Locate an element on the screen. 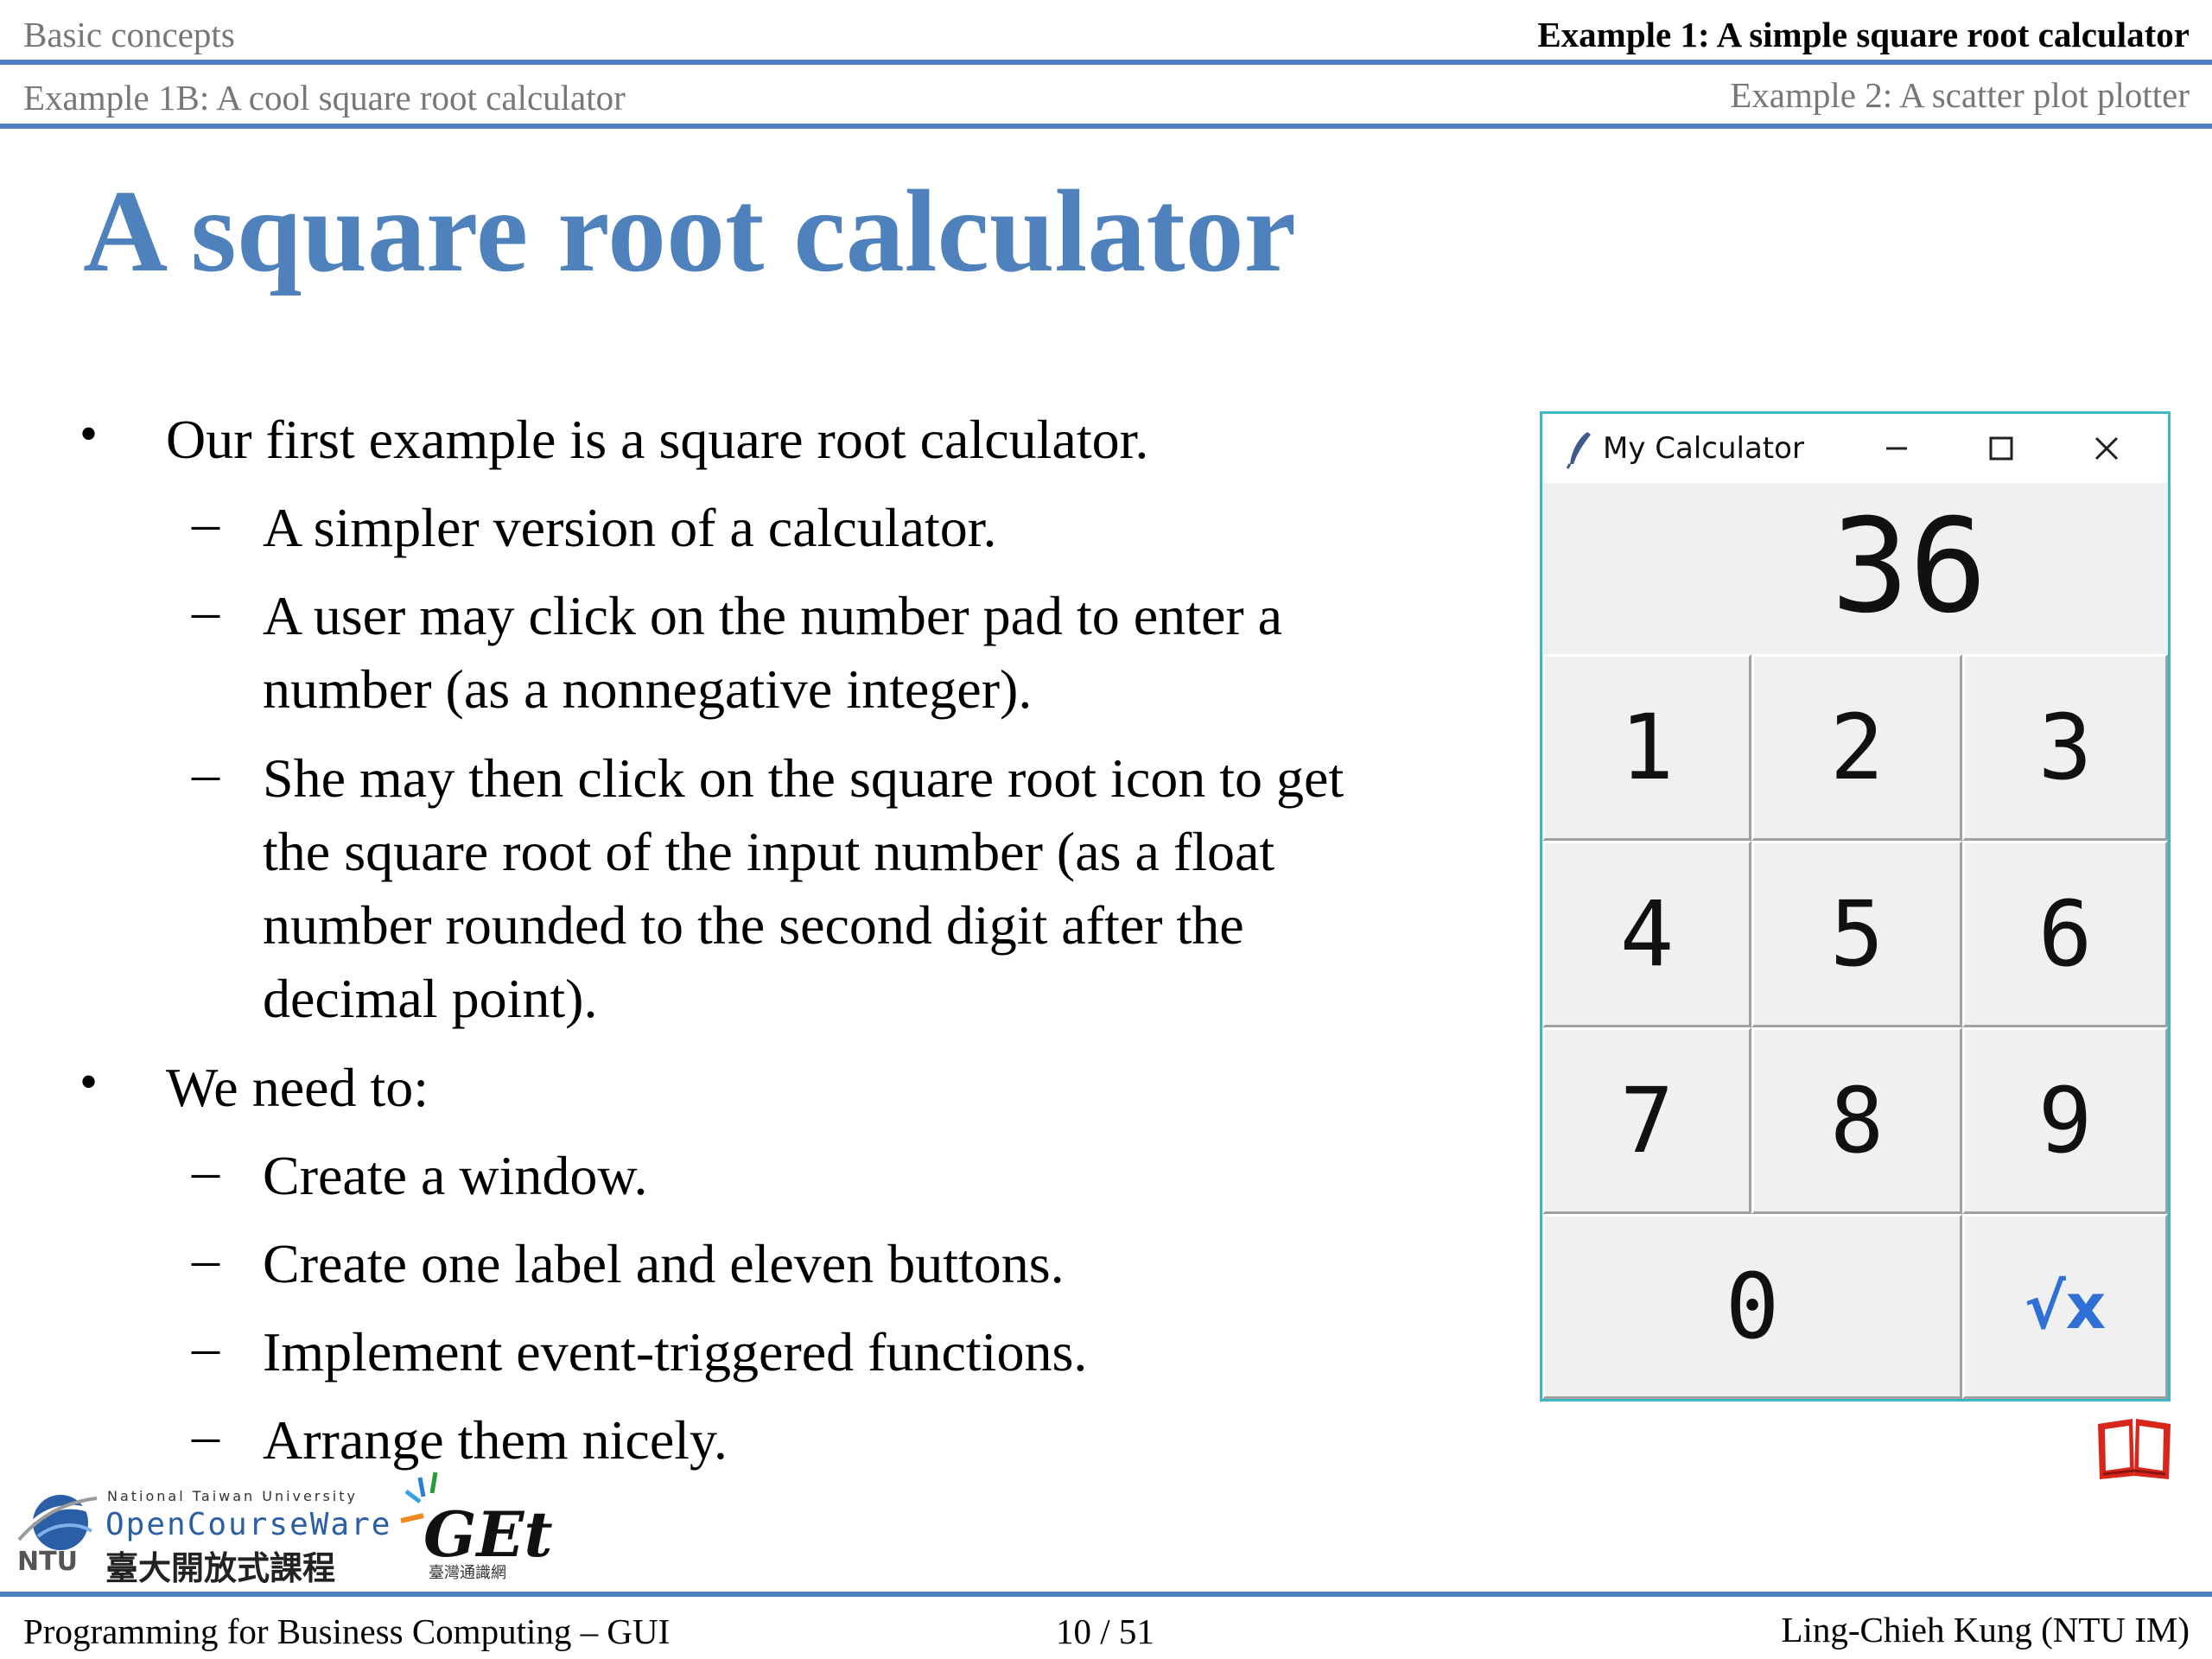 The height and width of the screenshot is (1659, 2212). calculator-display: 36 is located at coordinates (1909, 567).